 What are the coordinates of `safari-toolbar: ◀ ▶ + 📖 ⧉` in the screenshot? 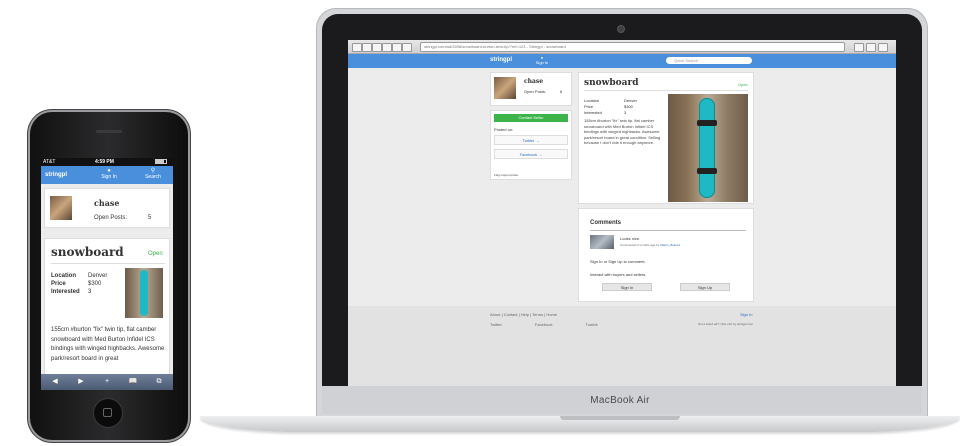 It's located at (107, 382).